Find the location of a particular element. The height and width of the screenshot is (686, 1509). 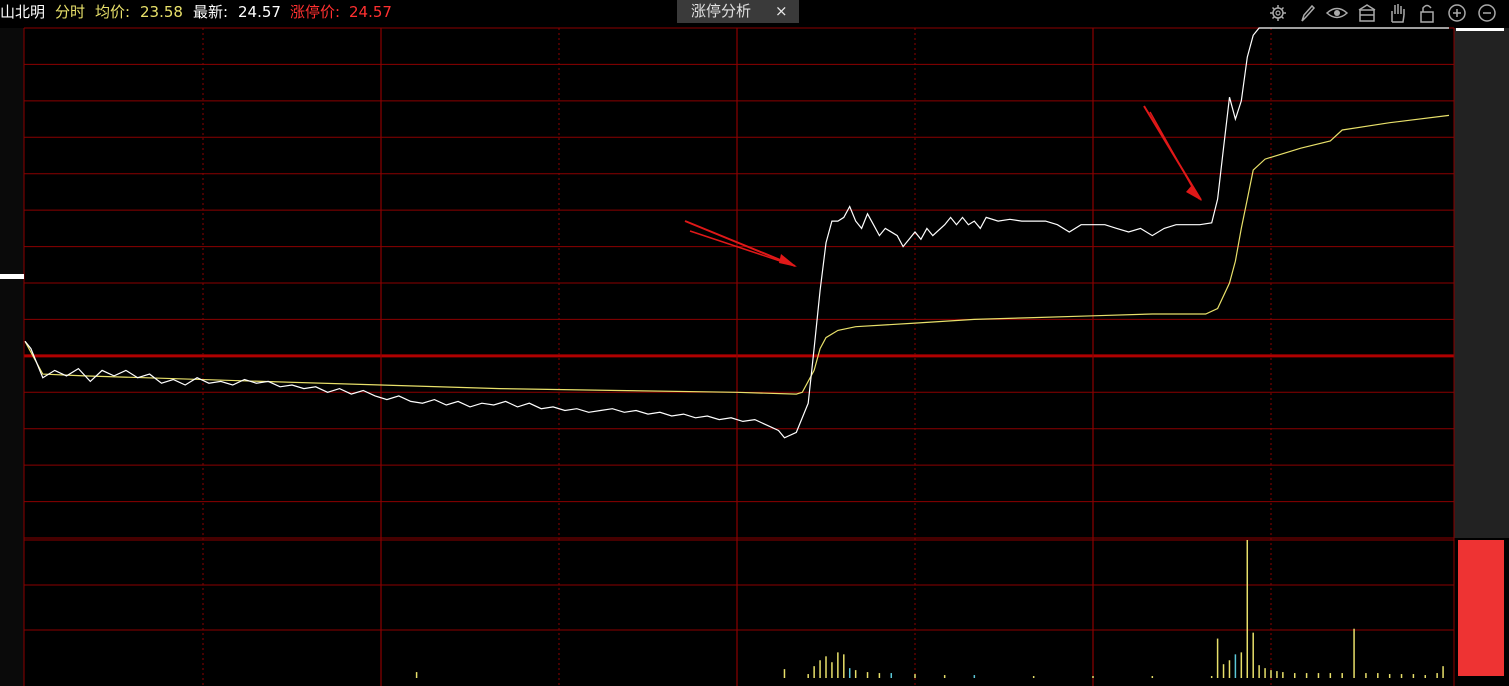

close-icon: × is located at coordinates (781, 11).